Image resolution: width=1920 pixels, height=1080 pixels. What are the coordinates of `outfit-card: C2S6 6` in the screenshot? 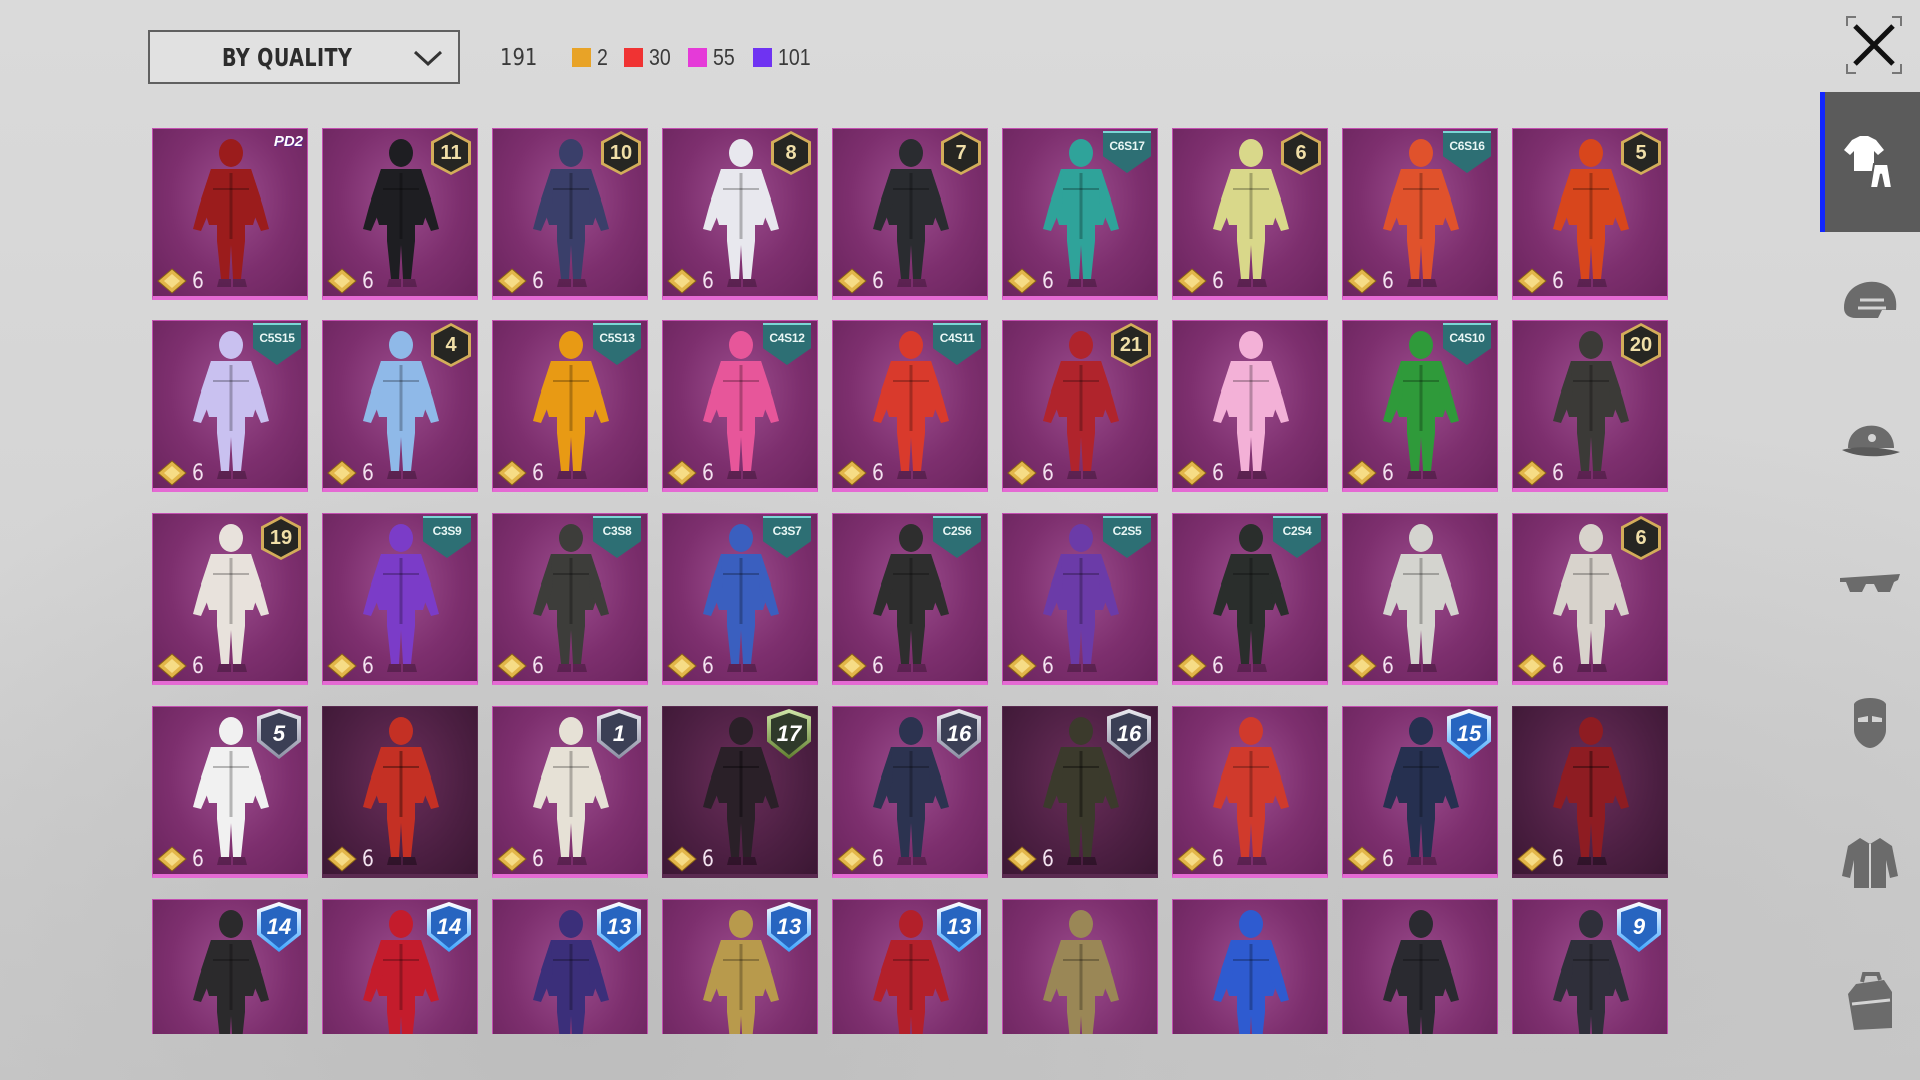 It's located at (910, 599).